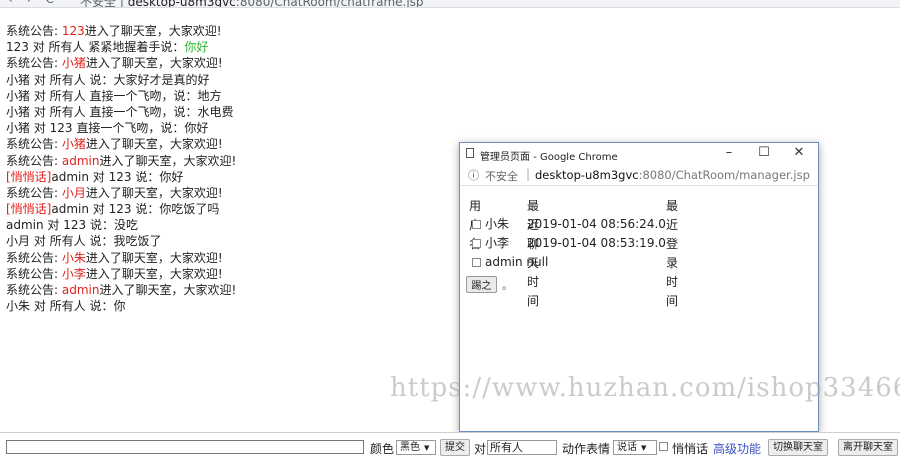 Image resolution: width=900 pixels, height=460 pixels. Describe the element at coordinates (690, 449) in the screenshot. I see `whisper-label: 悄悄话` at that location.